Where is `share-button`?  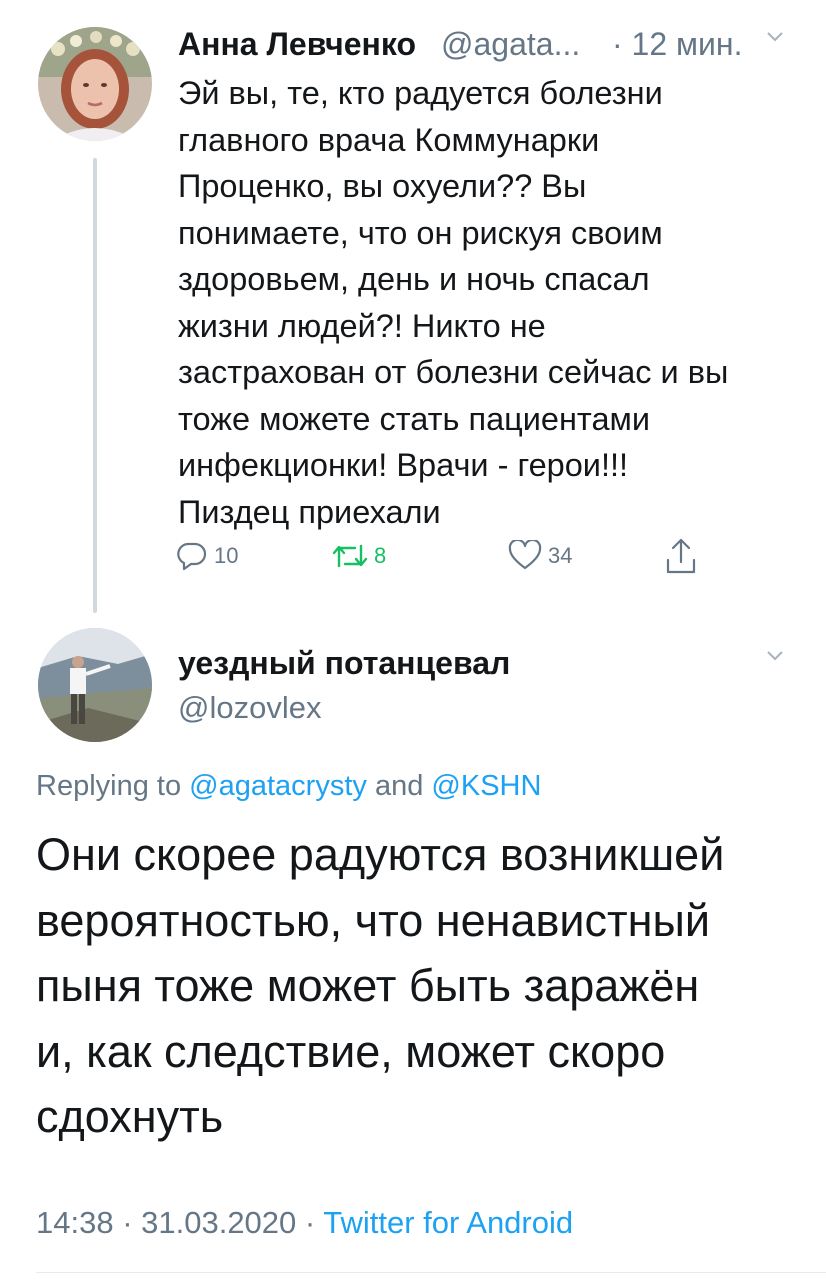 share-button is located at coordinates (681, 556).